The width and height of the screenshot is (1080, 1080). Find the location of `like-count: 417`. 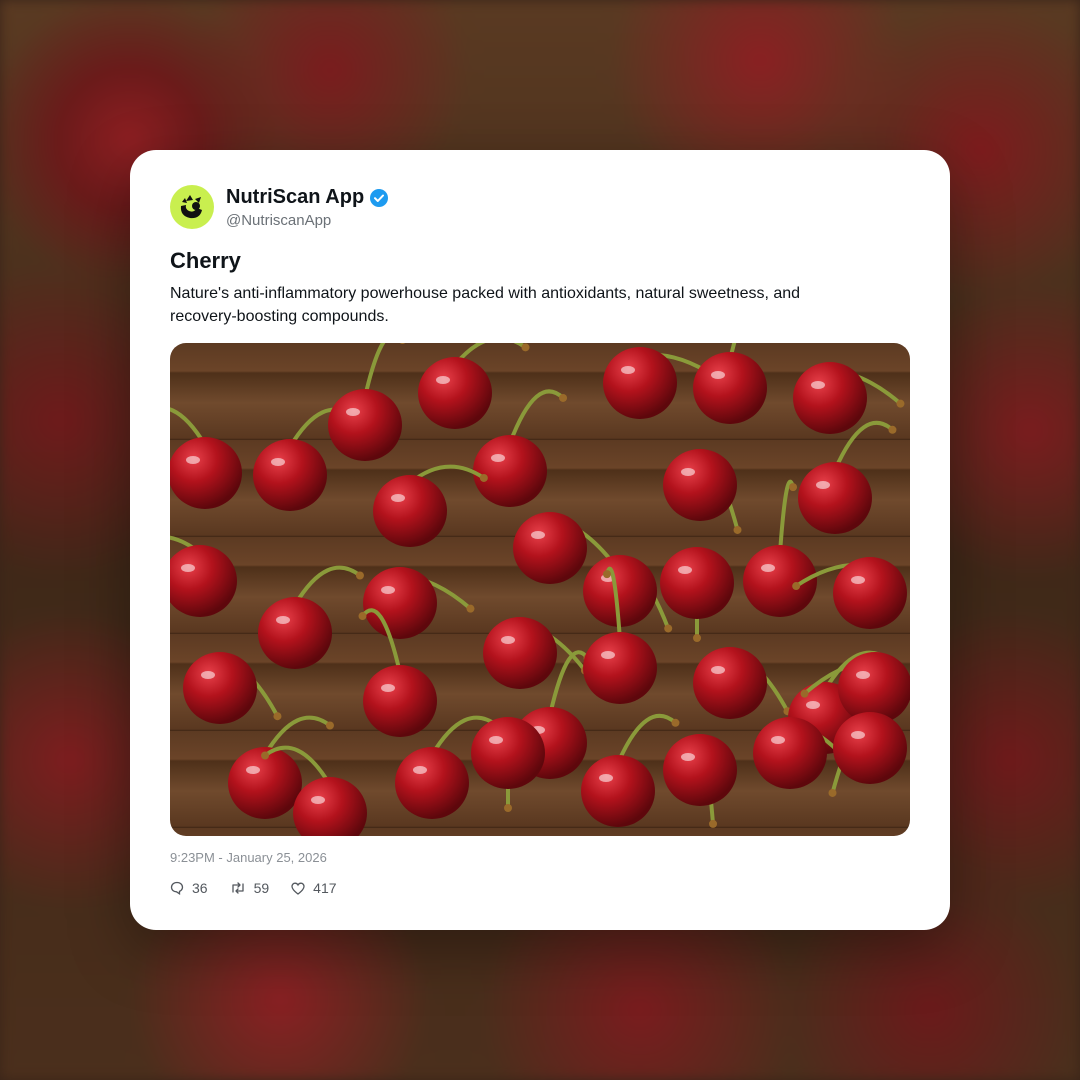

like-count: 417 is located at coordinates (325, 888).